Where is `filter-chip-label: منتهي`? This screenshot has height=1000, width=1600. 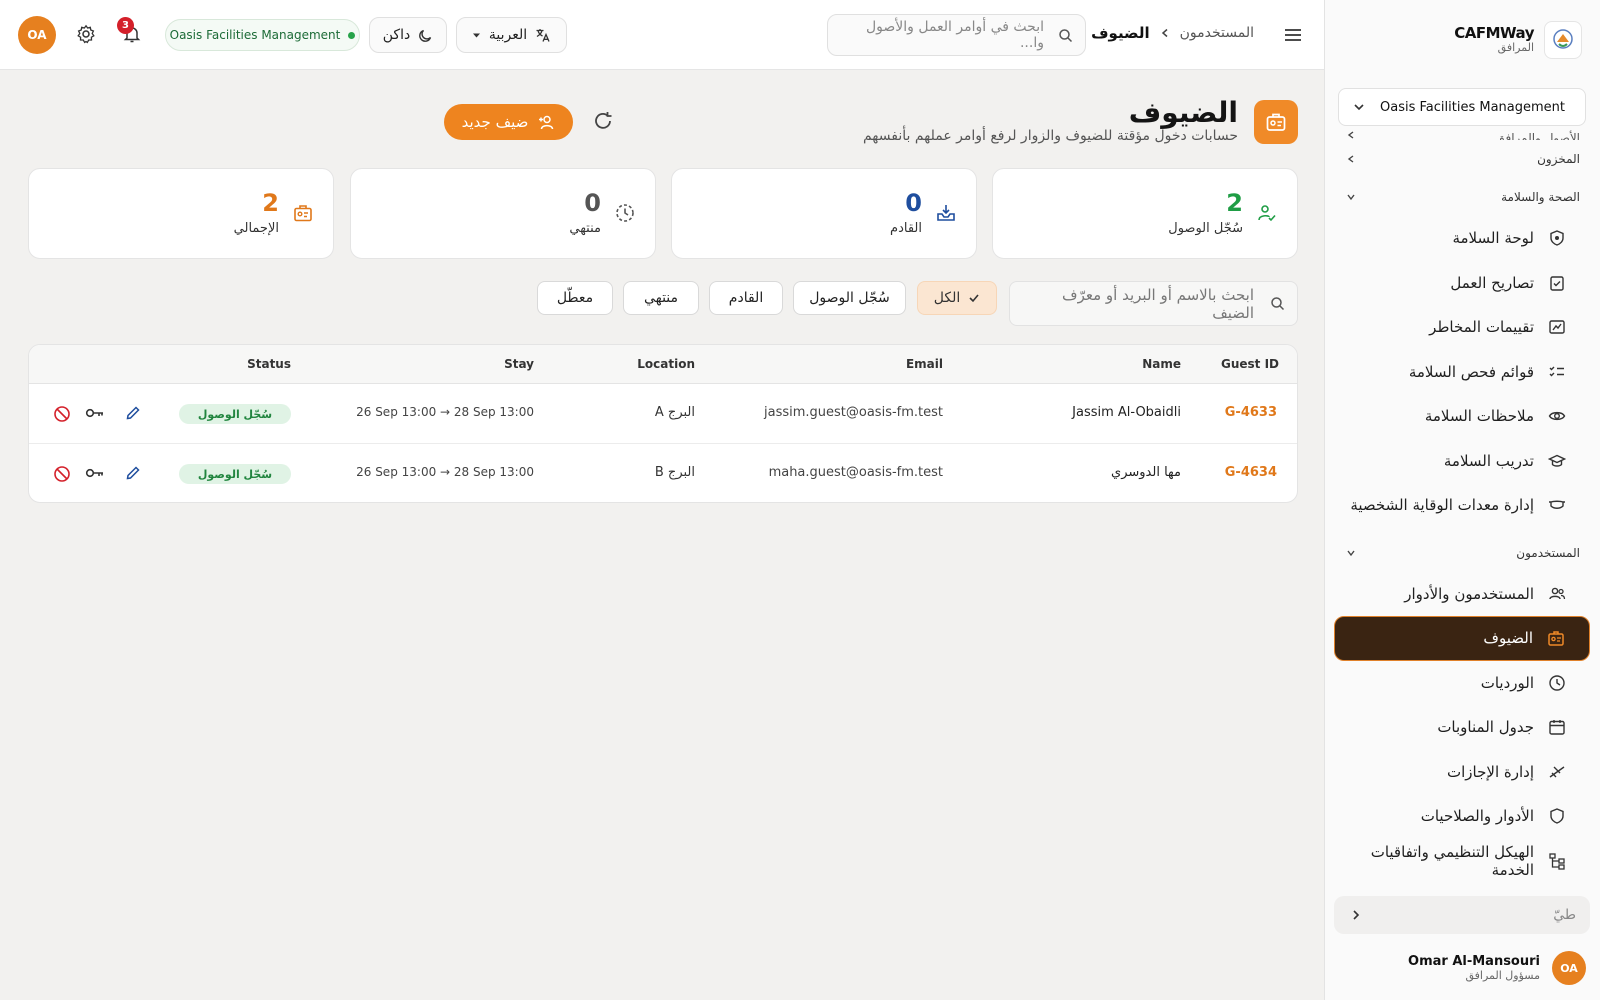
filter-chip-label: منتهي is located at coordinates (661, 298).